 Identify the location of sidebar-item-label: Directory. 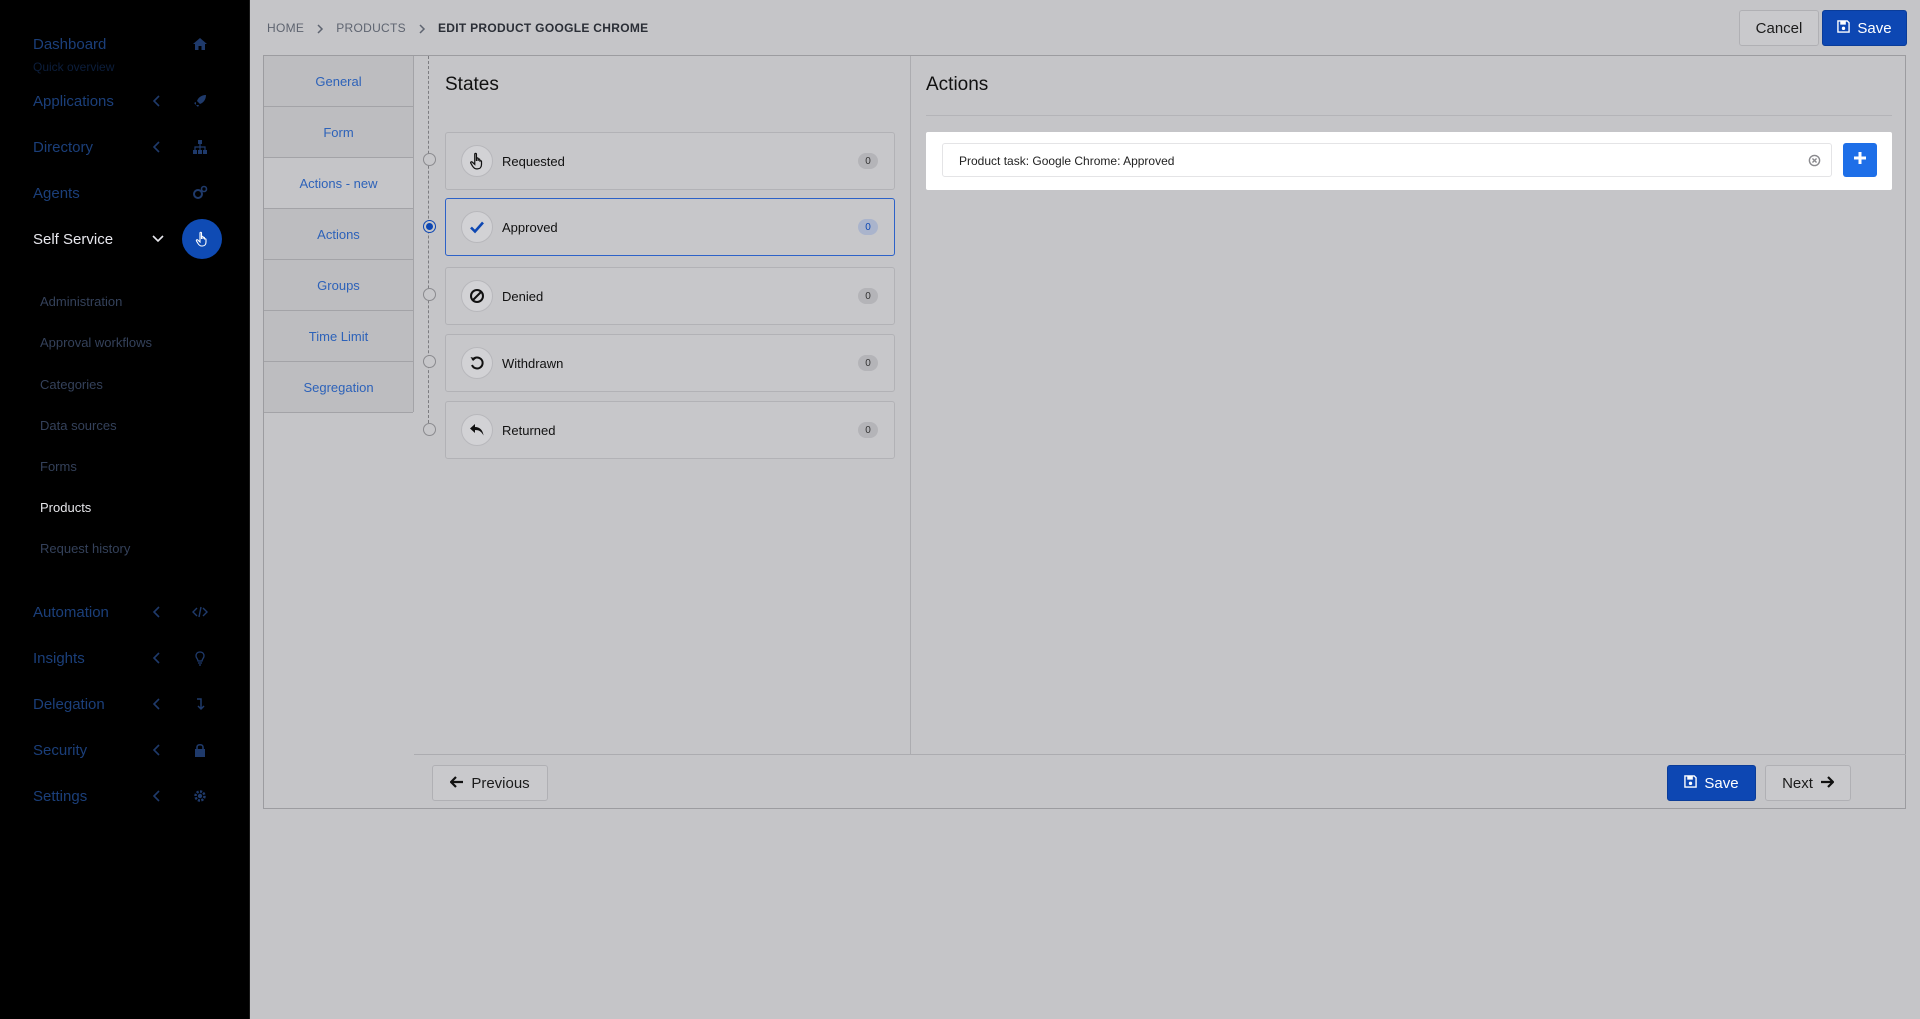
(63, 147).